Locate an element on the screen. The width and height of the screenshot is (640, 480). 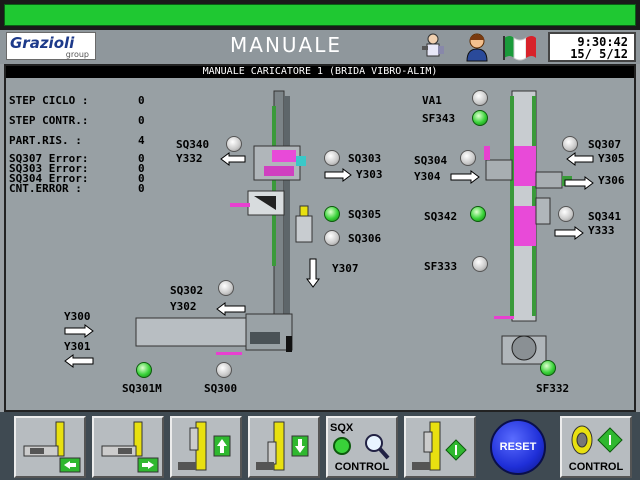
y301-label: Y301 is located at coordinates (77, 346).